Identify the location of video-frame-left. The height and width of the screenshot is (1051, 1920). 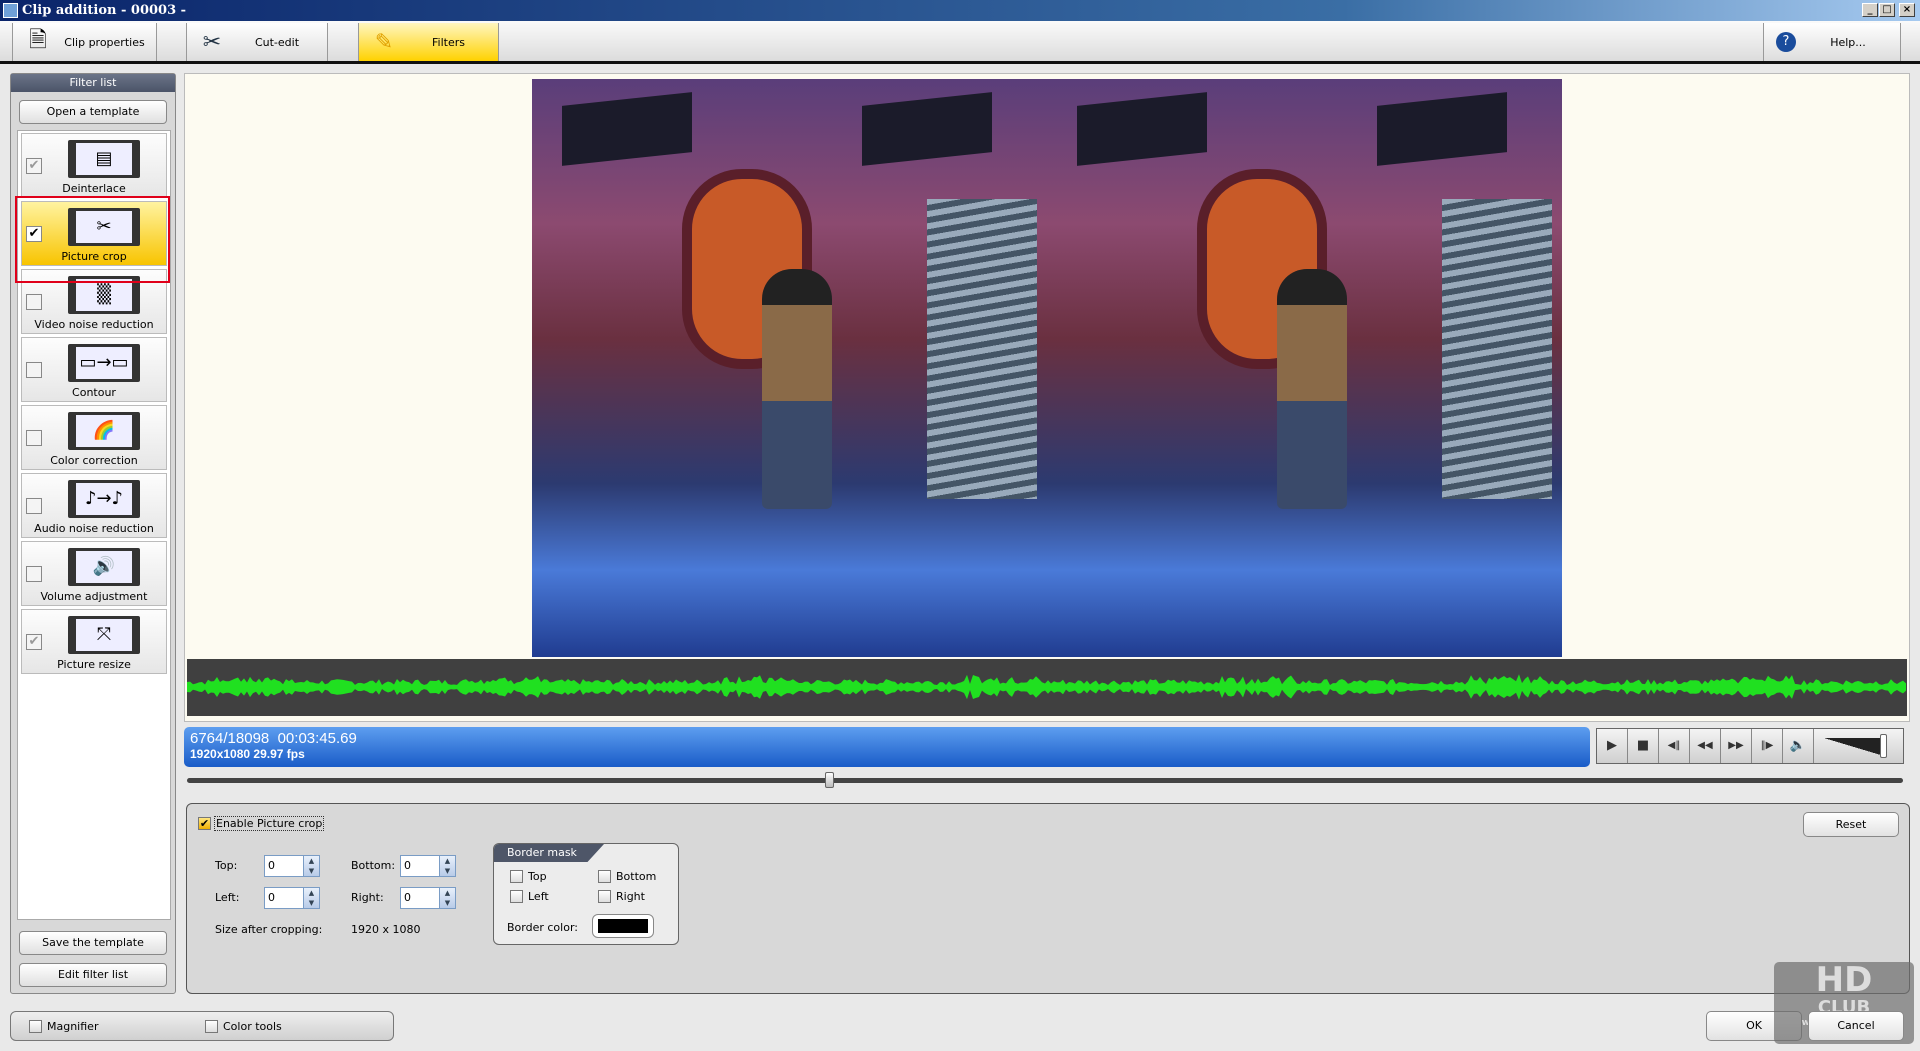
(789, 368).